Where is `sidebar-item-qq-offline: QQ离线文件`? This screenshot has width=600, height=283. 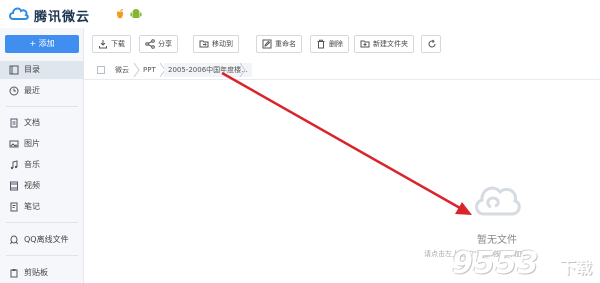
sidebar-item-qq-offline: QQ离线文件 is located at coordinates (42, 240).